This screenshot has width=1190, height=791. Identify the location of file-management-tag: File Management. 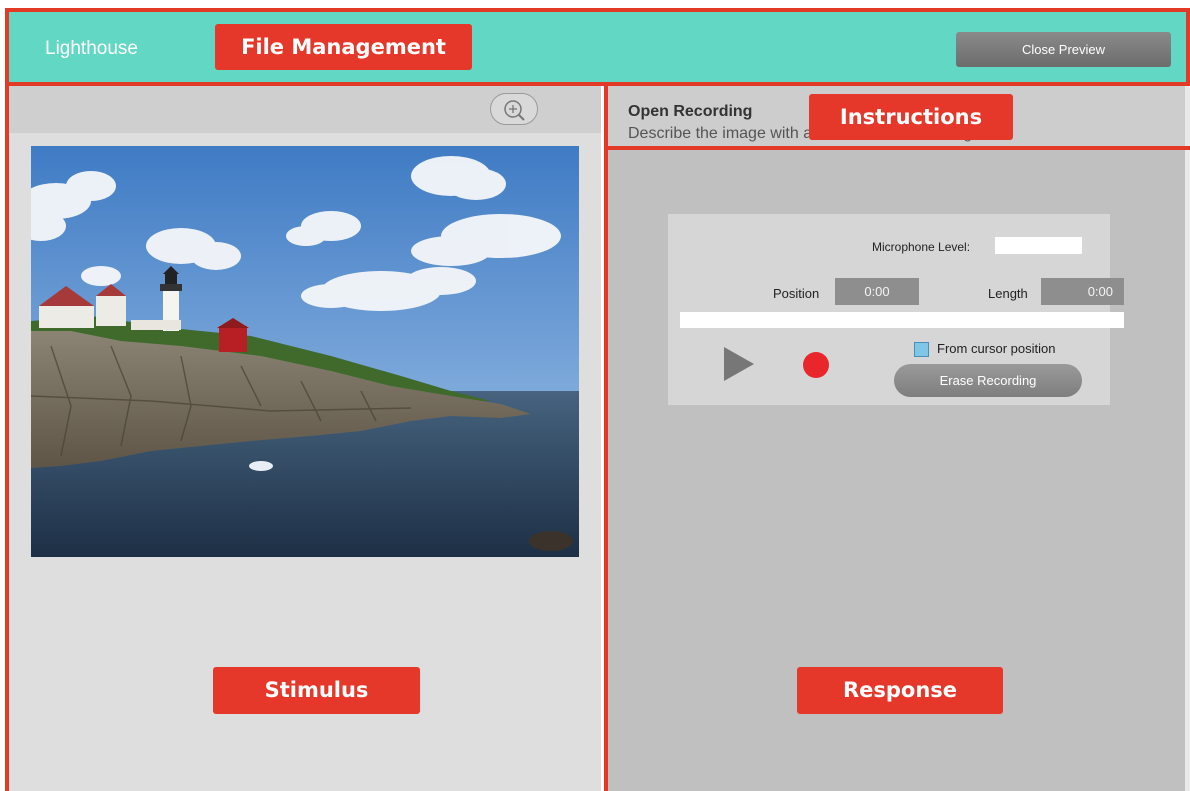
(343, 47).